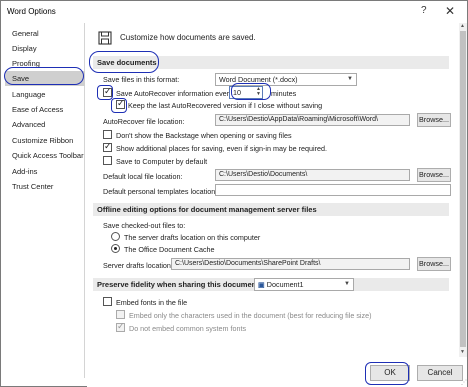  What do you see at coordinates (462, 26) in the screenshot?
I see `scroll-up-icon: ▲` at bounding box center [462, 26].